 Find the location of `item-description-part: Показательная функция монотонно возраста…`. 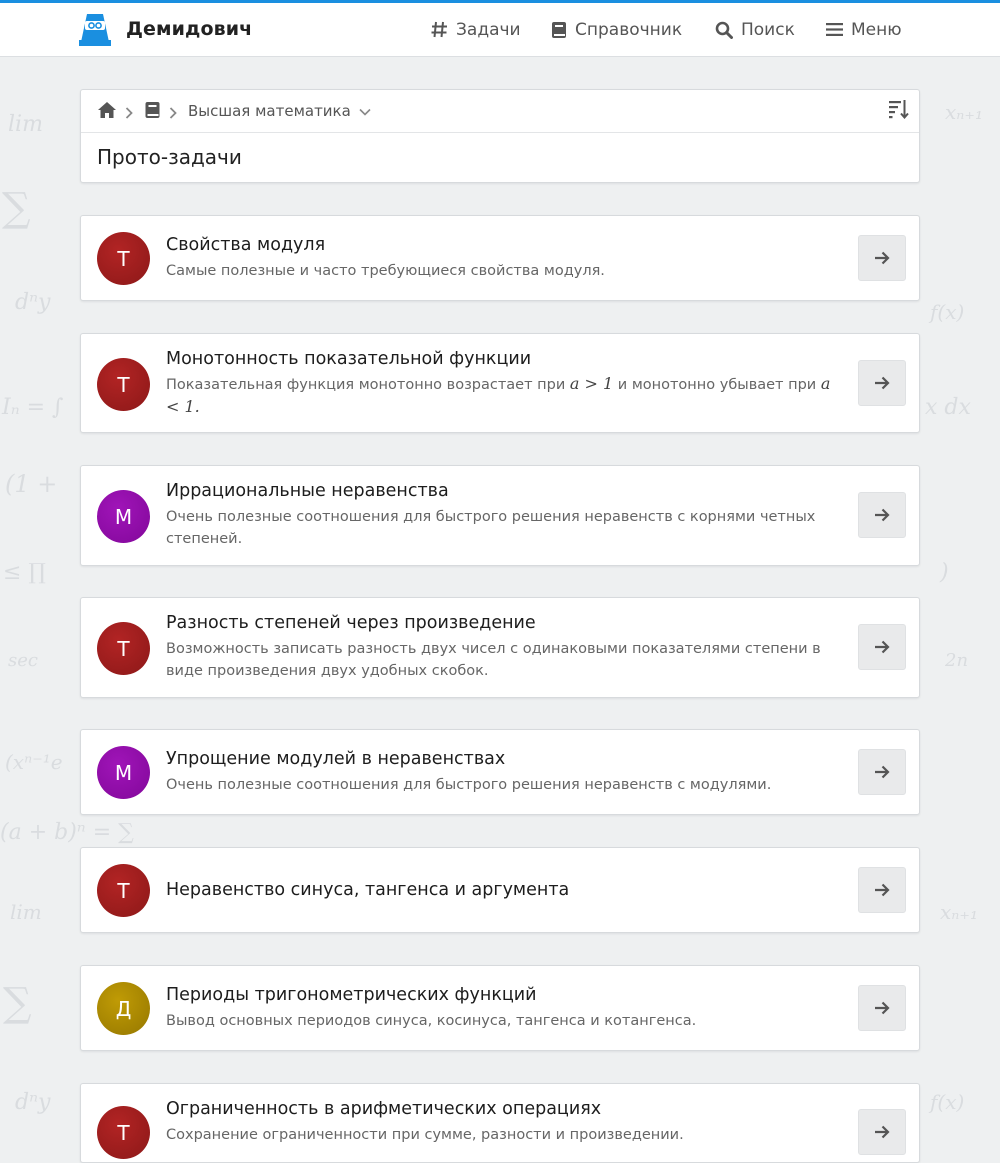

item-description-part: Показательная функция монотонно возраста… is located at coordinates (366, 385).